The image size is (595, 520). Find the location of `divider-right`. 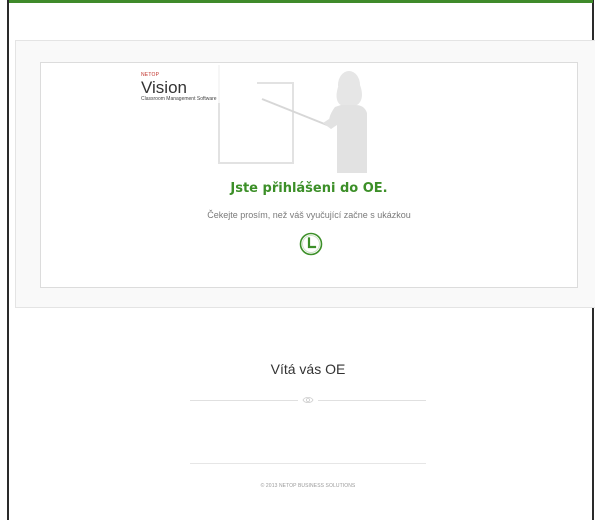

divider-right is located at coordinates (372, 400).